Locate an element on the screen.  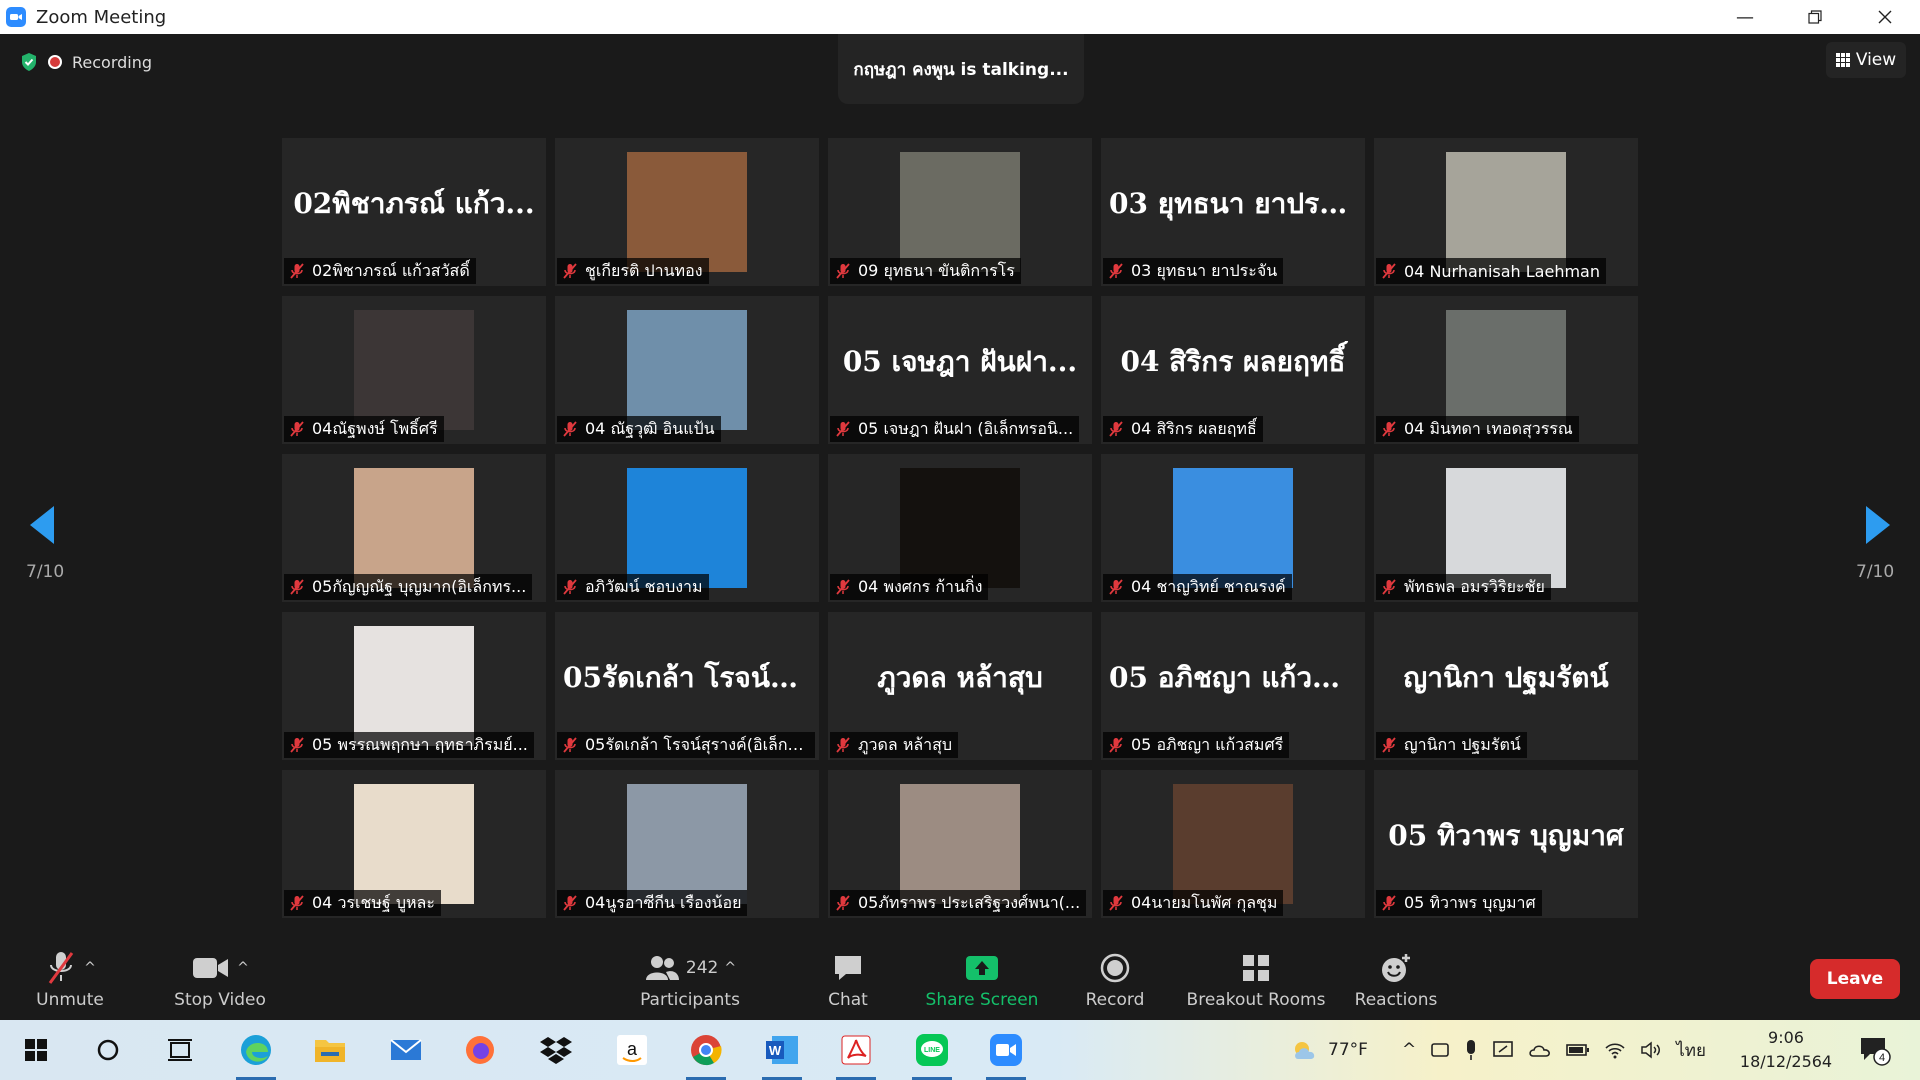
participant-tile: พัทธพล อมรวิริยะชัย is located at coordinates (1506, 528).